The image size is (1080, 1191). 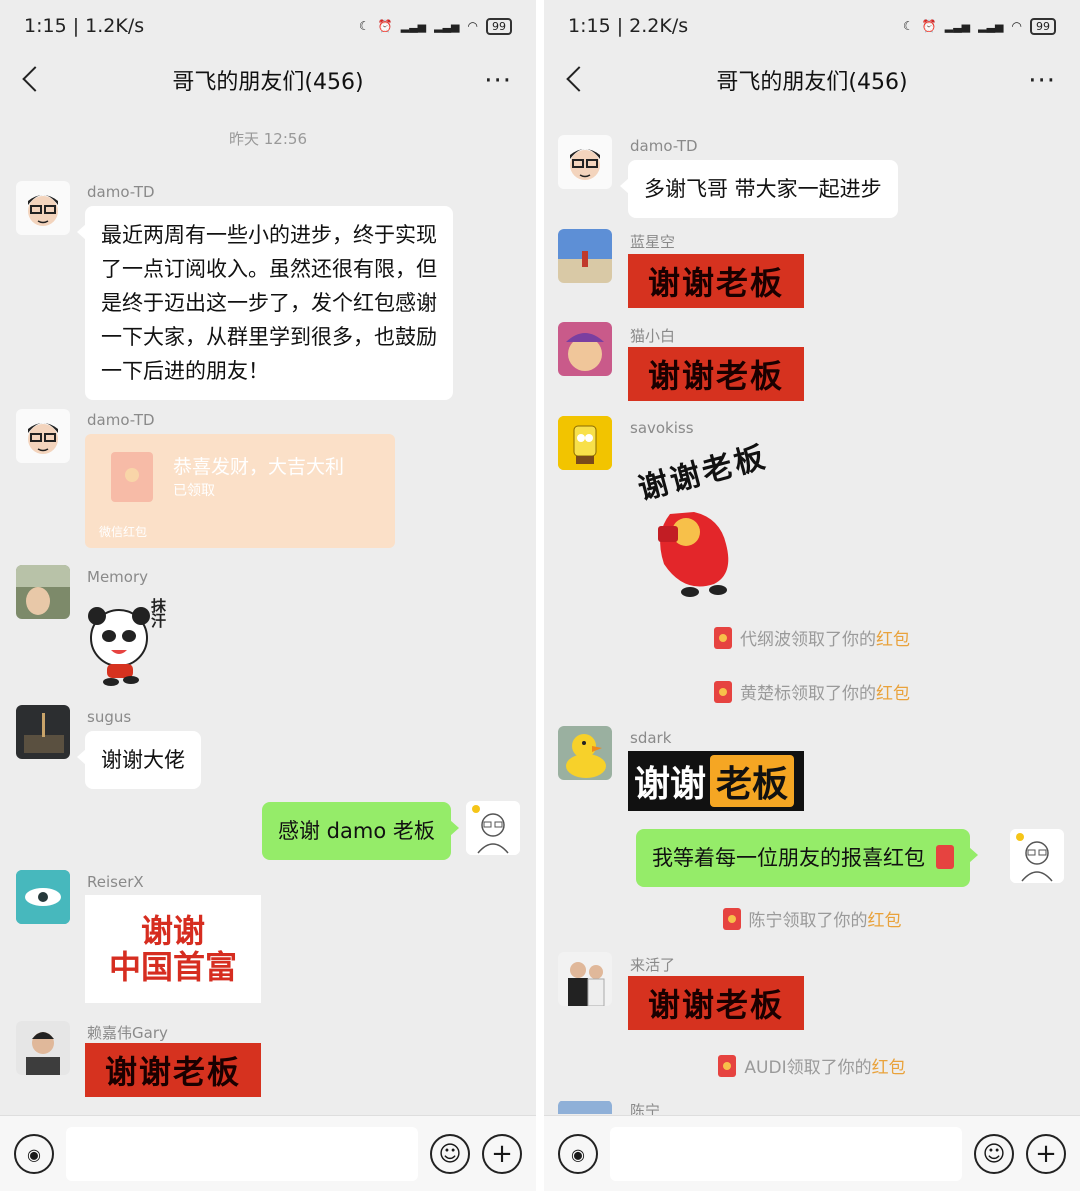 I want to click on my-message-bubble: 感谢 damo 老板, so click(x=360, y=831).